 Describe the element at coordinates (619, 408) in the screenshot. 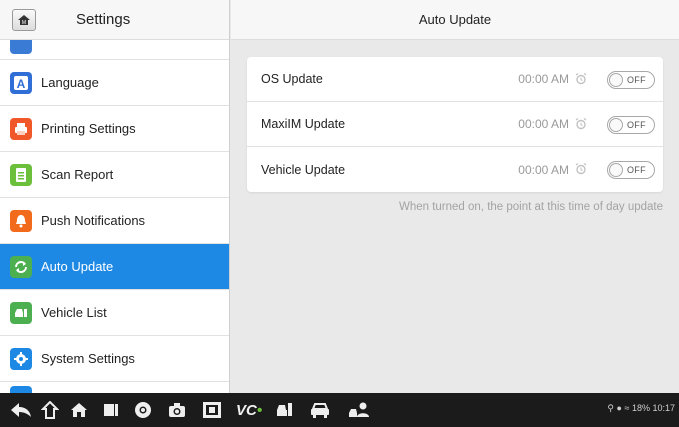

I see `vci-status-icon: ●` at that location.